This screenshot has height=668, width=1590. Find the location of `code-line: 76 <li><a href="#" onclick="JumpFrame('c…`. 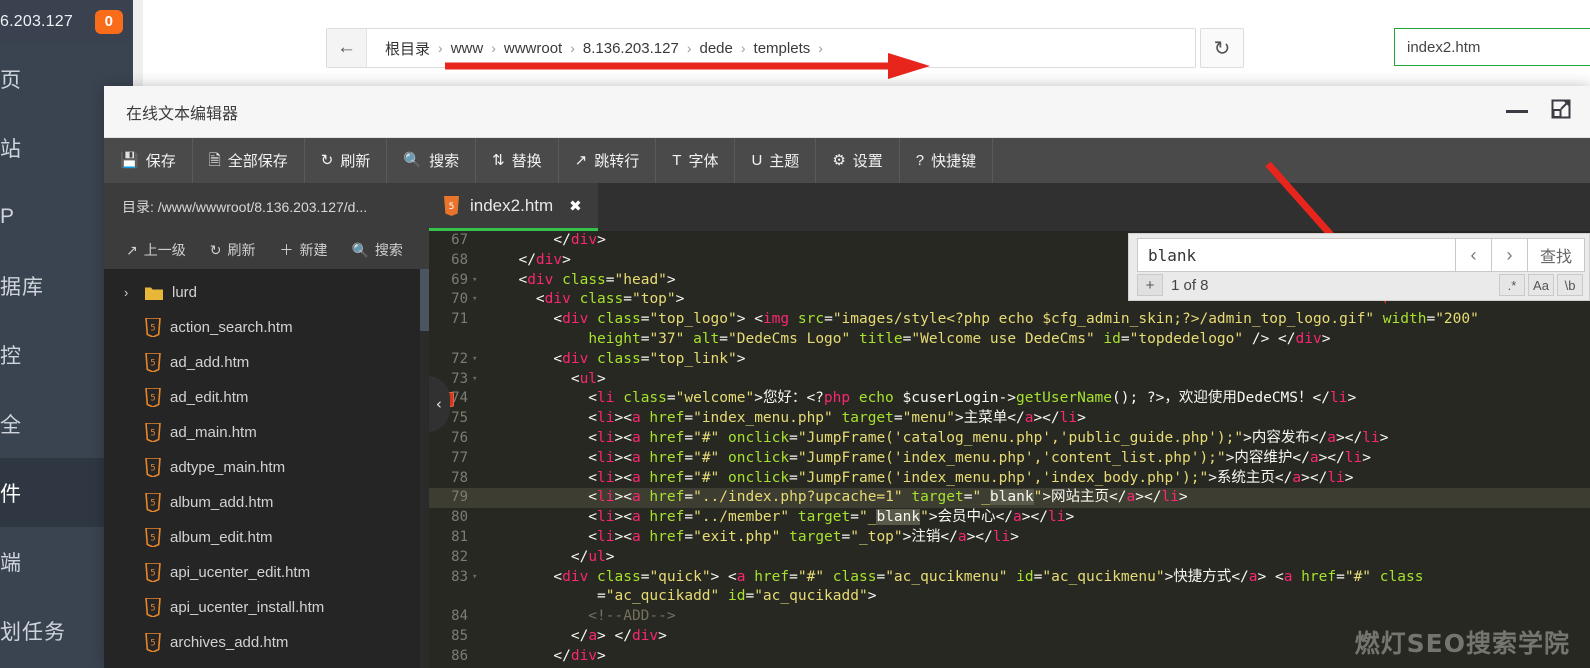

code-line: 76 <li><a href="#" onclick="JumpFrame('c… is located at coordinates (1009, 439).